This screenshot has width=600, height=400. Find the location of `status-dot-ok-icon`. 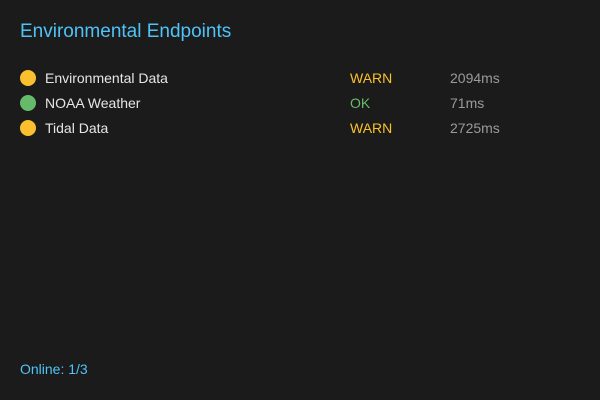

status-dot-ok-icon is located at coordinates (28, 103).